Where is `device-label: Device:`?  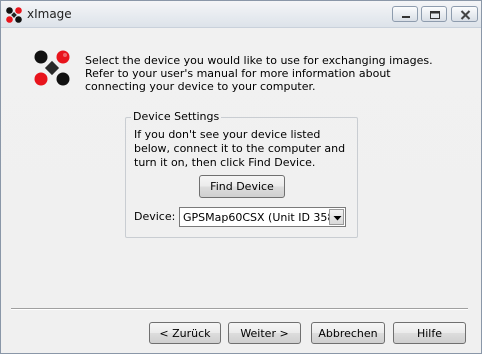 device-label: Device: is located at coordinates (155, 216).